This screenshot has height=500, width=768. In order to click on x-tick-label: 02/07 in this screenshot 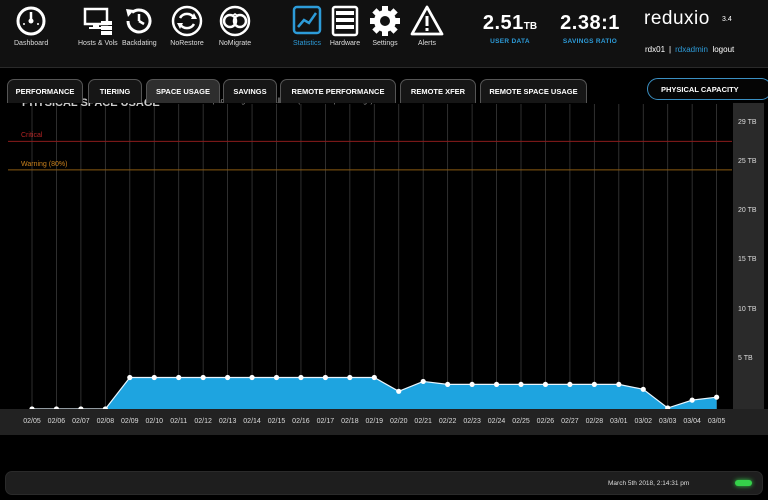, I will do `click(81, 421)`.